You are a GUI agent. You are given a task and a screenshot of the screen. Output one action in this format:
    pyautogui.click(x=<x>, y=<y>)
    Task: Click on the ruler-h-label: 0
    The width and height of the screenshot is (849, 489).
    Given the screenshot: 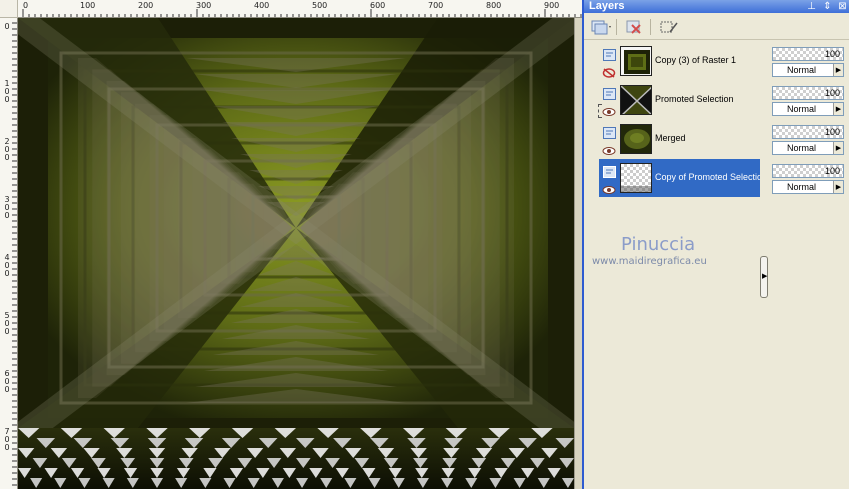 What is the action you would take?
    pyautogui.click(x=26, y=5)
    